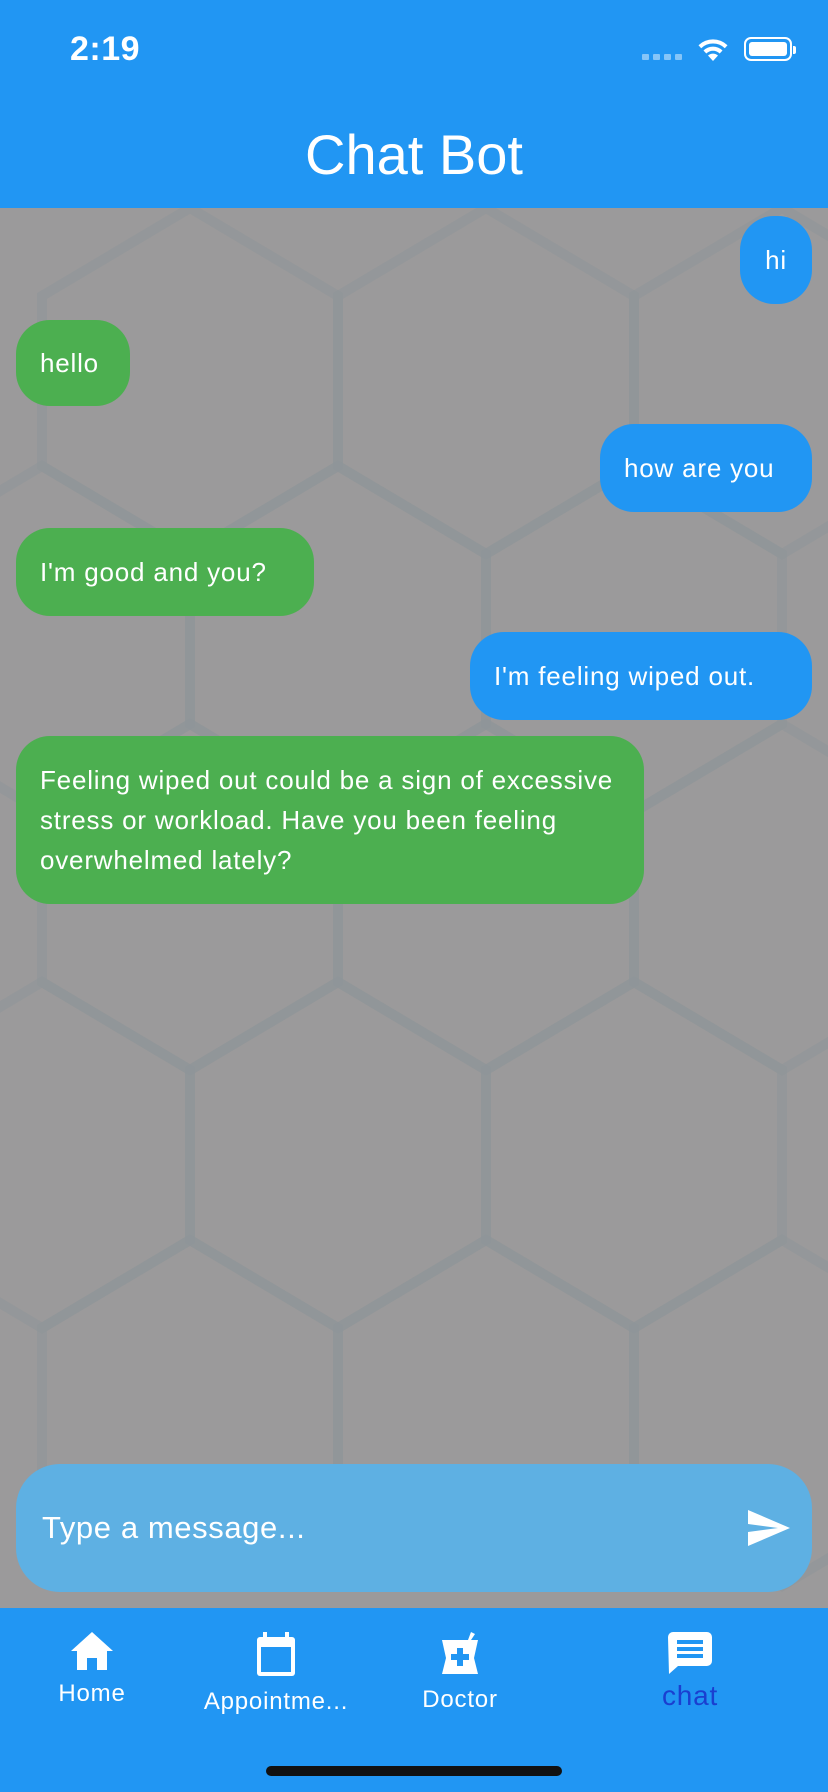 Image resolution: width=828 pixels, height=1792 pixels. I want to click on nav-item-doctor: Doctor, so click(460, 1667).